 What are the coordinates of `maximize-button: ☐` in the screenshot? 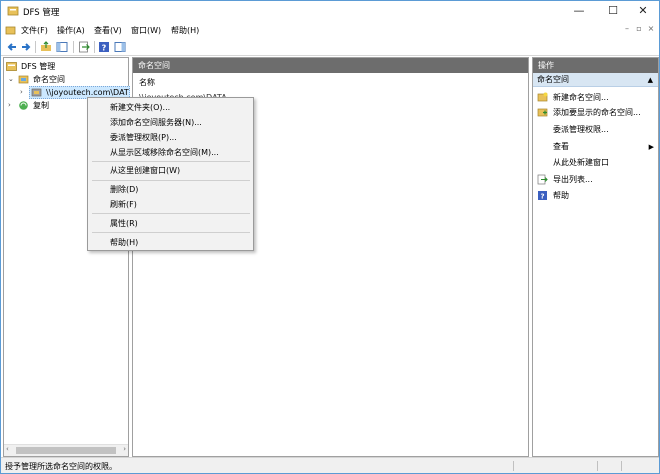 It's located at (613, 12).